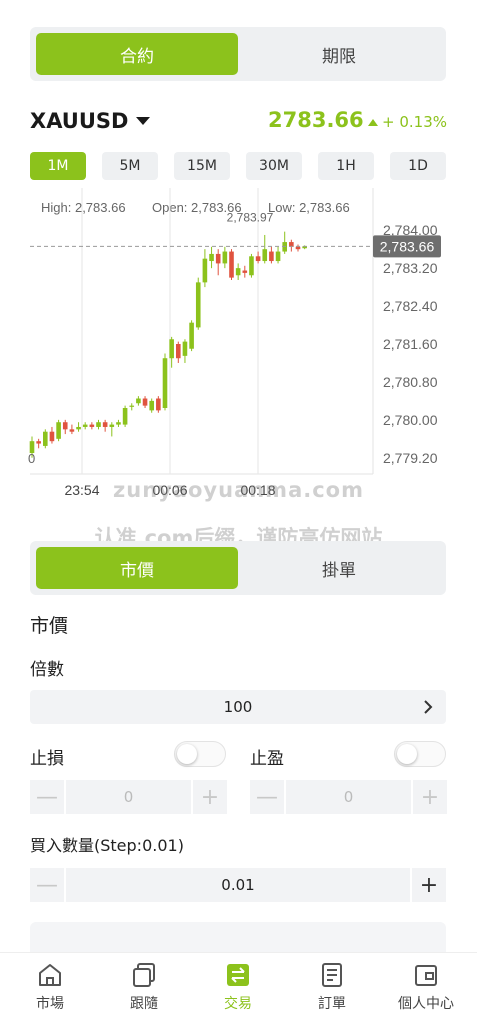 This screenshot has height=1024, width=477. I want to click on caret-down-icon, so click(143, 121).